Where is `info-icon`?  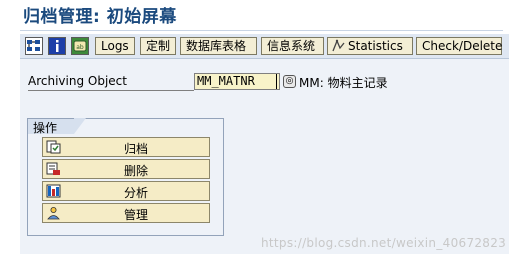
info-icon is located at coordinates (57, 46).